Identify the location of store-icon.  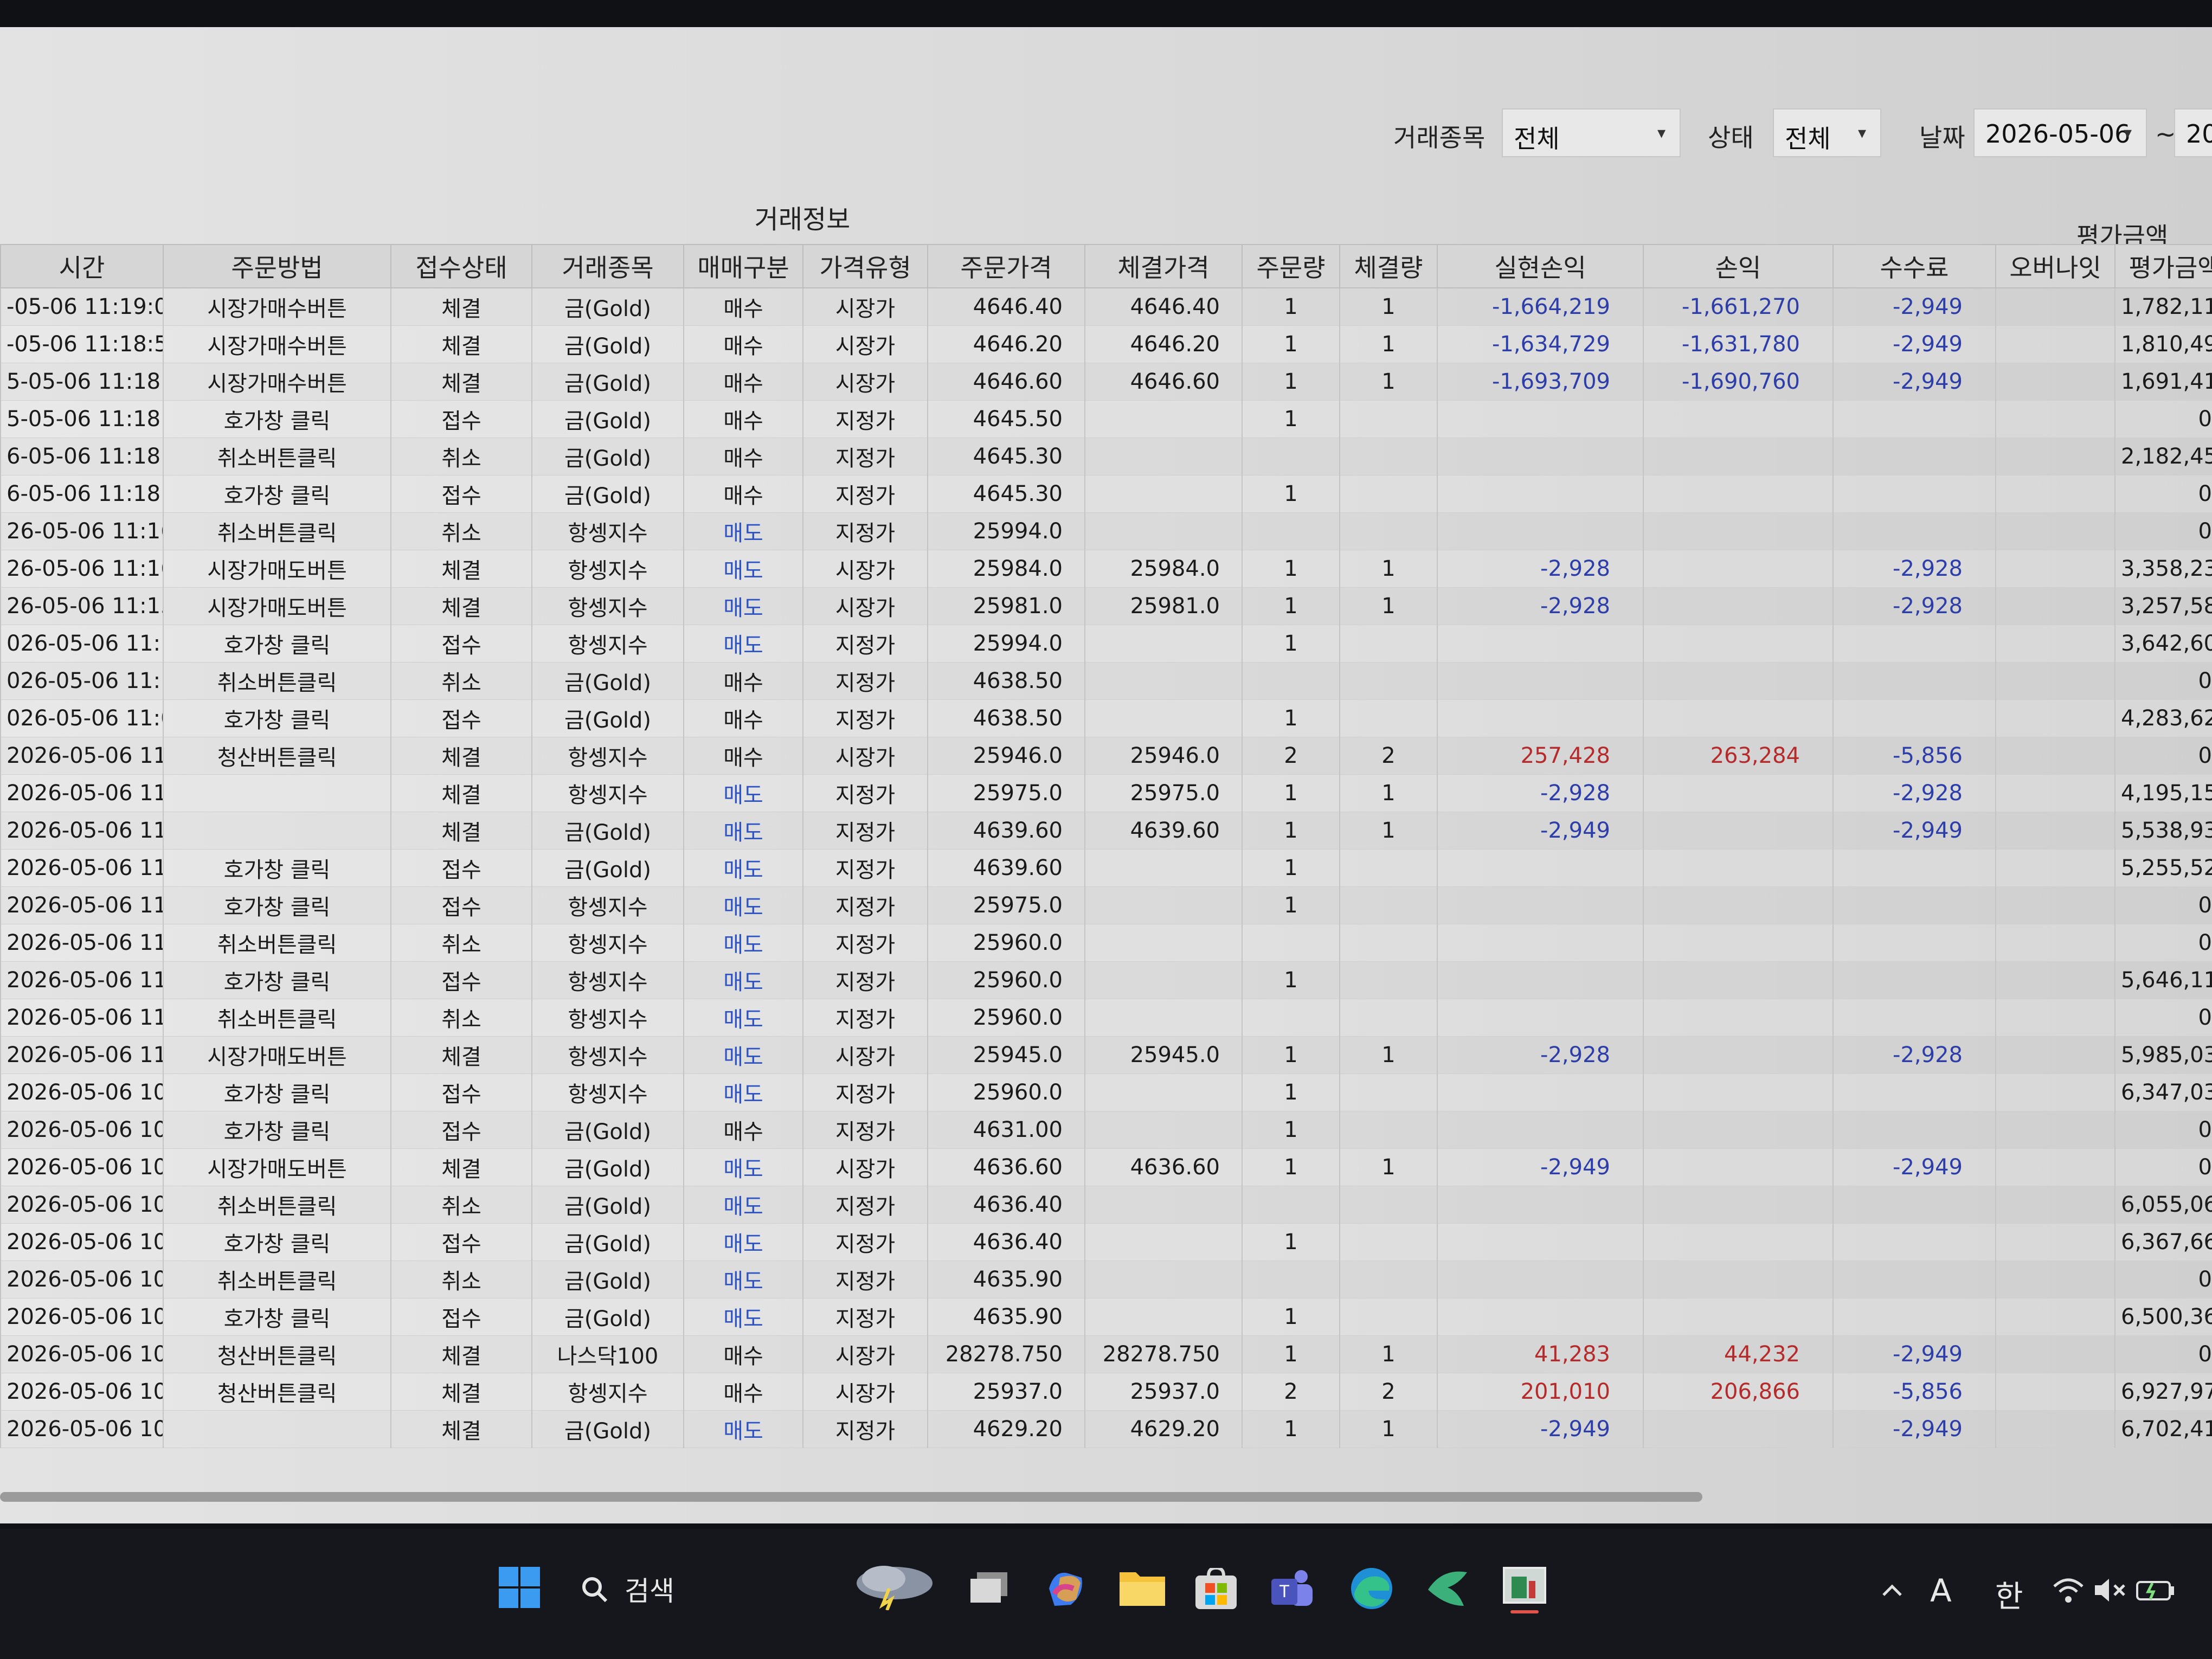
(1216, 1588).